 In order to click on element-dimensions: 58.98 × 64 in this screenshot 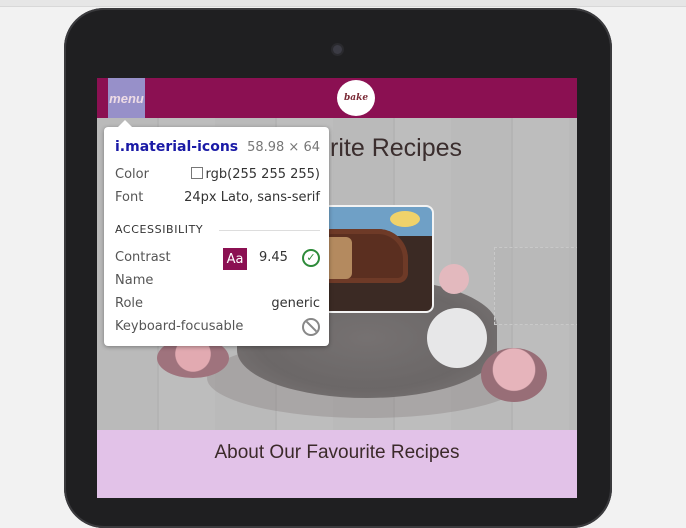, I will do `click(283, 147)`.